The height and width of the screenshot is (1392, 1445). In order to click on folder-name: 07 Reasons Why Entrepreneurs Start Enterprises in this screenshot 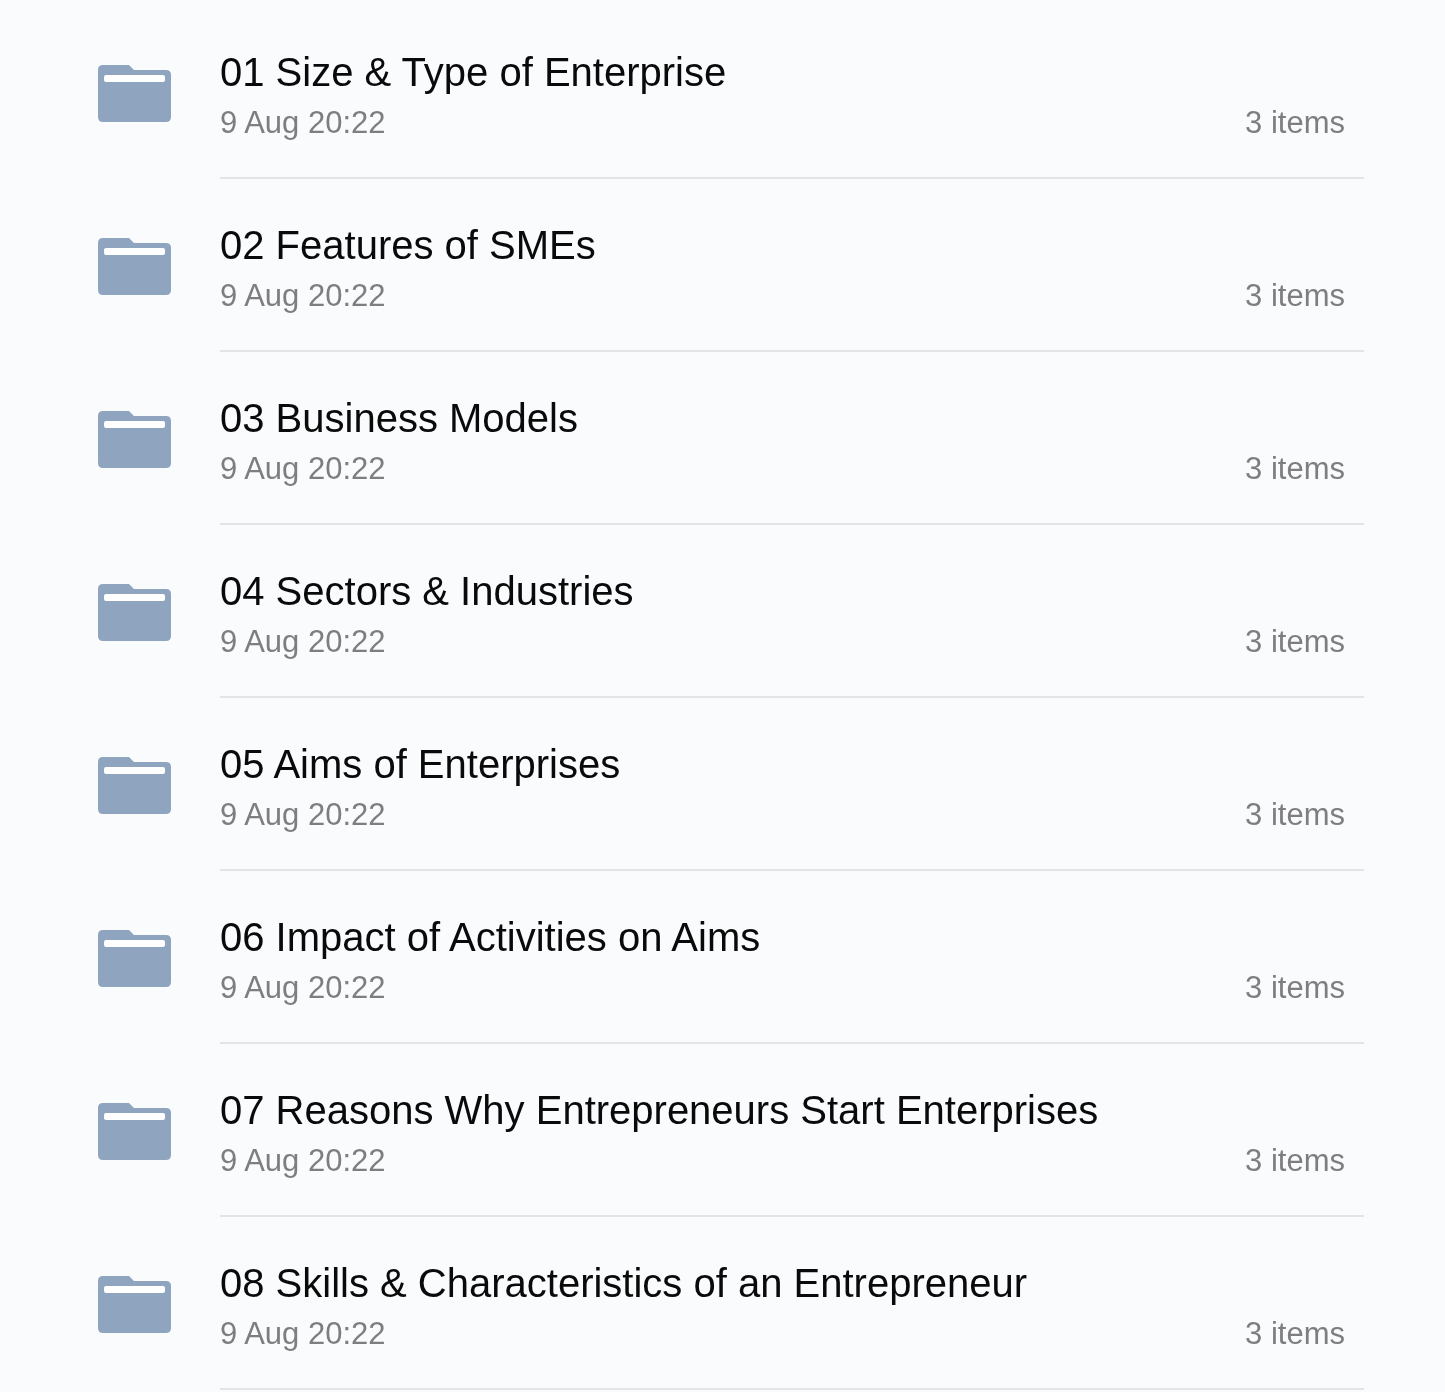, I will do `click(660, 1110)`.